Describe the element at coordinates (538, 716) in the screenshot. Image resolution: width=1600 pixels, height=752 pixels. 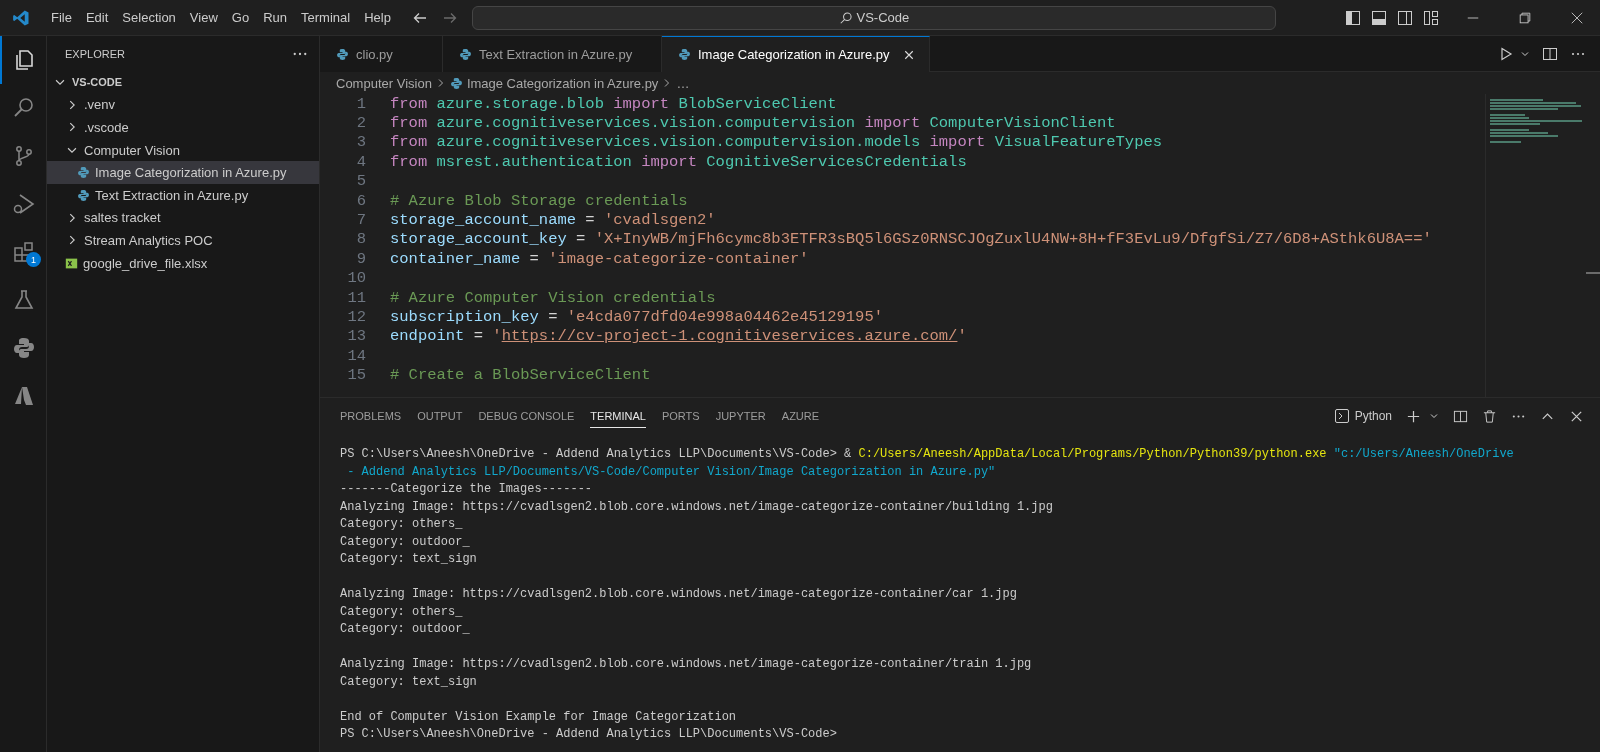
I see `terminal-line: End of Computer Vision Example for Image Categorization` at that location.